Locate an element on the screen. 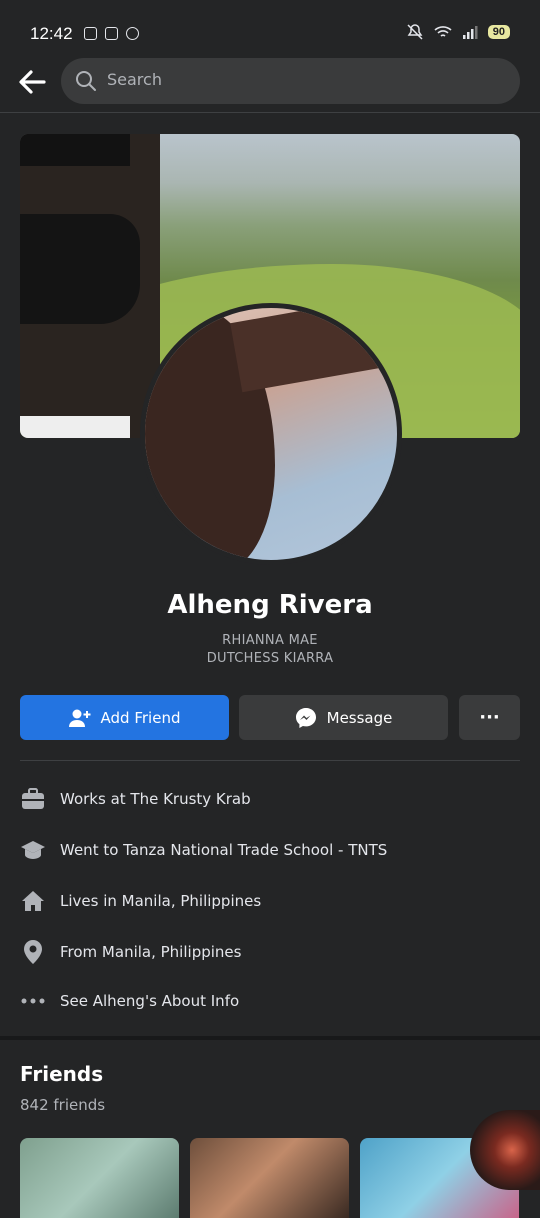 The image size is (540, 1218). profile-name: Alheng Rivera is located at coordinates (270, 605).